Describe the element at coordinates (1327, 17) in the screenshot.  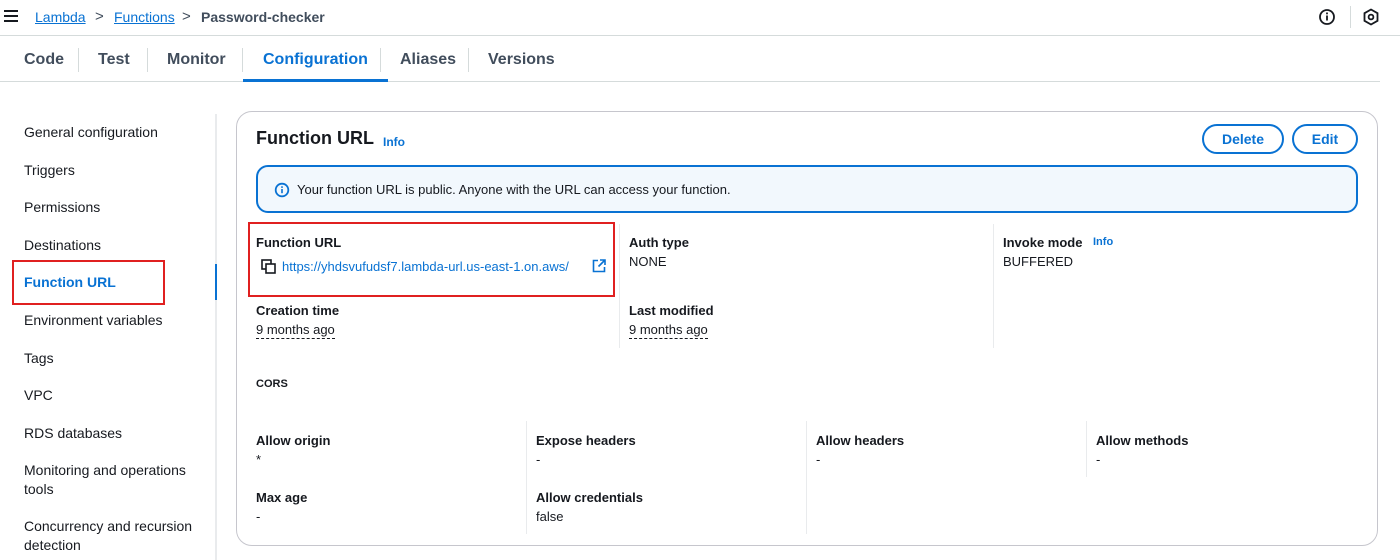
I see `info-circle-icon` at that location.